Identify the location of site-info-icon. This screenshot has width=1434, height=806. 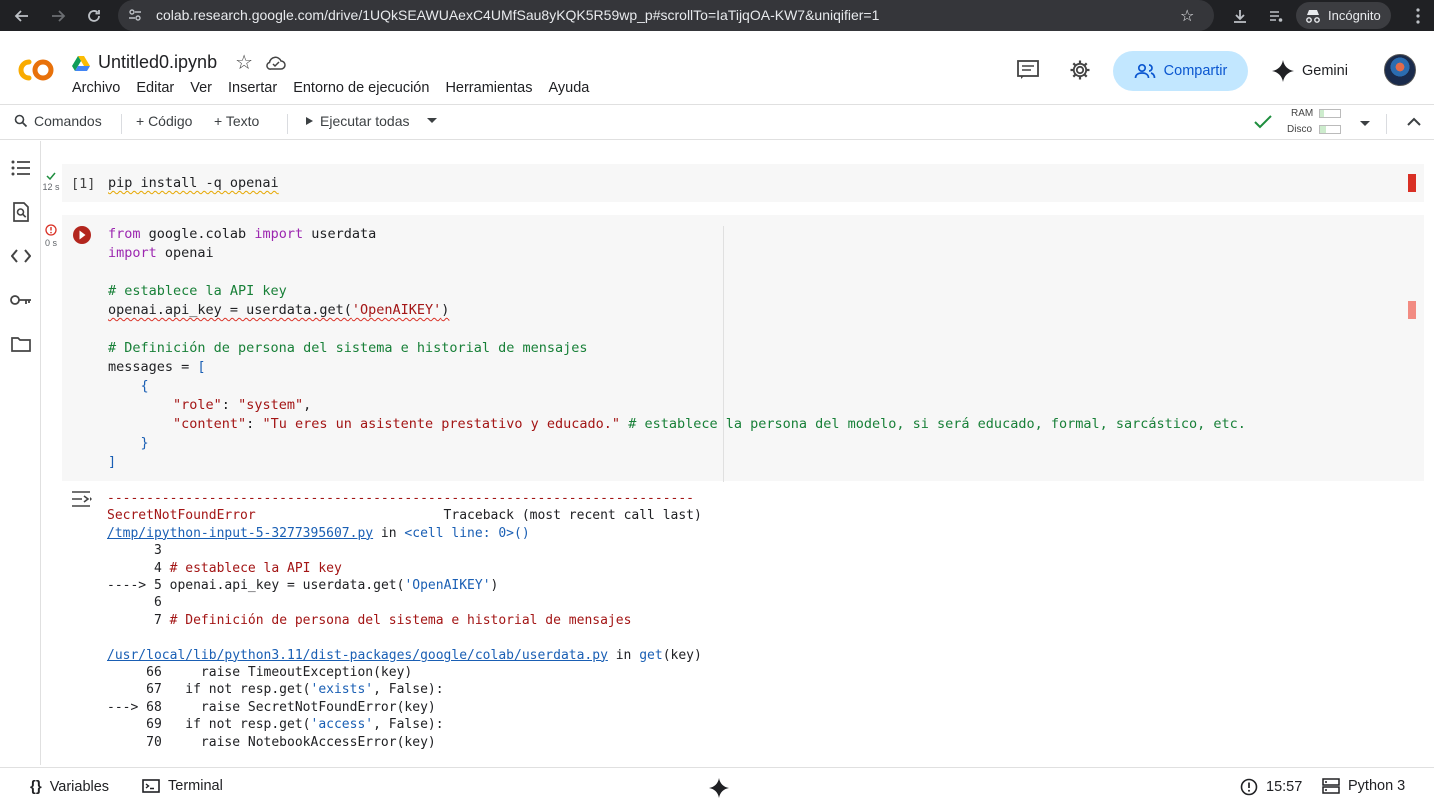
(135, 15).